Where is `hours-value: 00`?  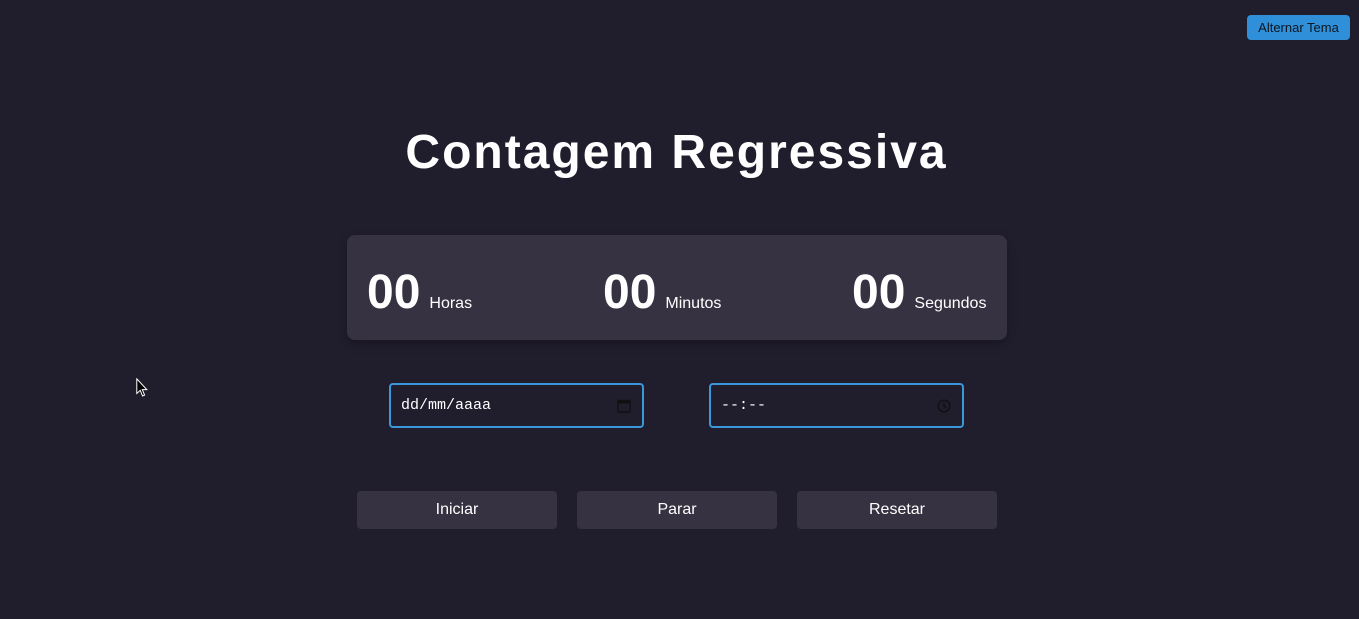 hours-value: 00 is located at coordinates (394, 292).